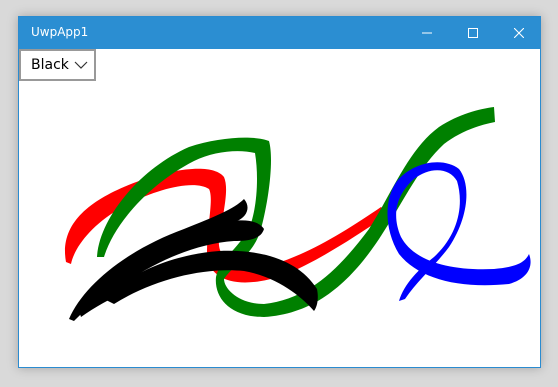  What do you see at coordinates (81, 65) in the screenshot?
I see `chevron-down-icon` at bounding box center [81, 65].